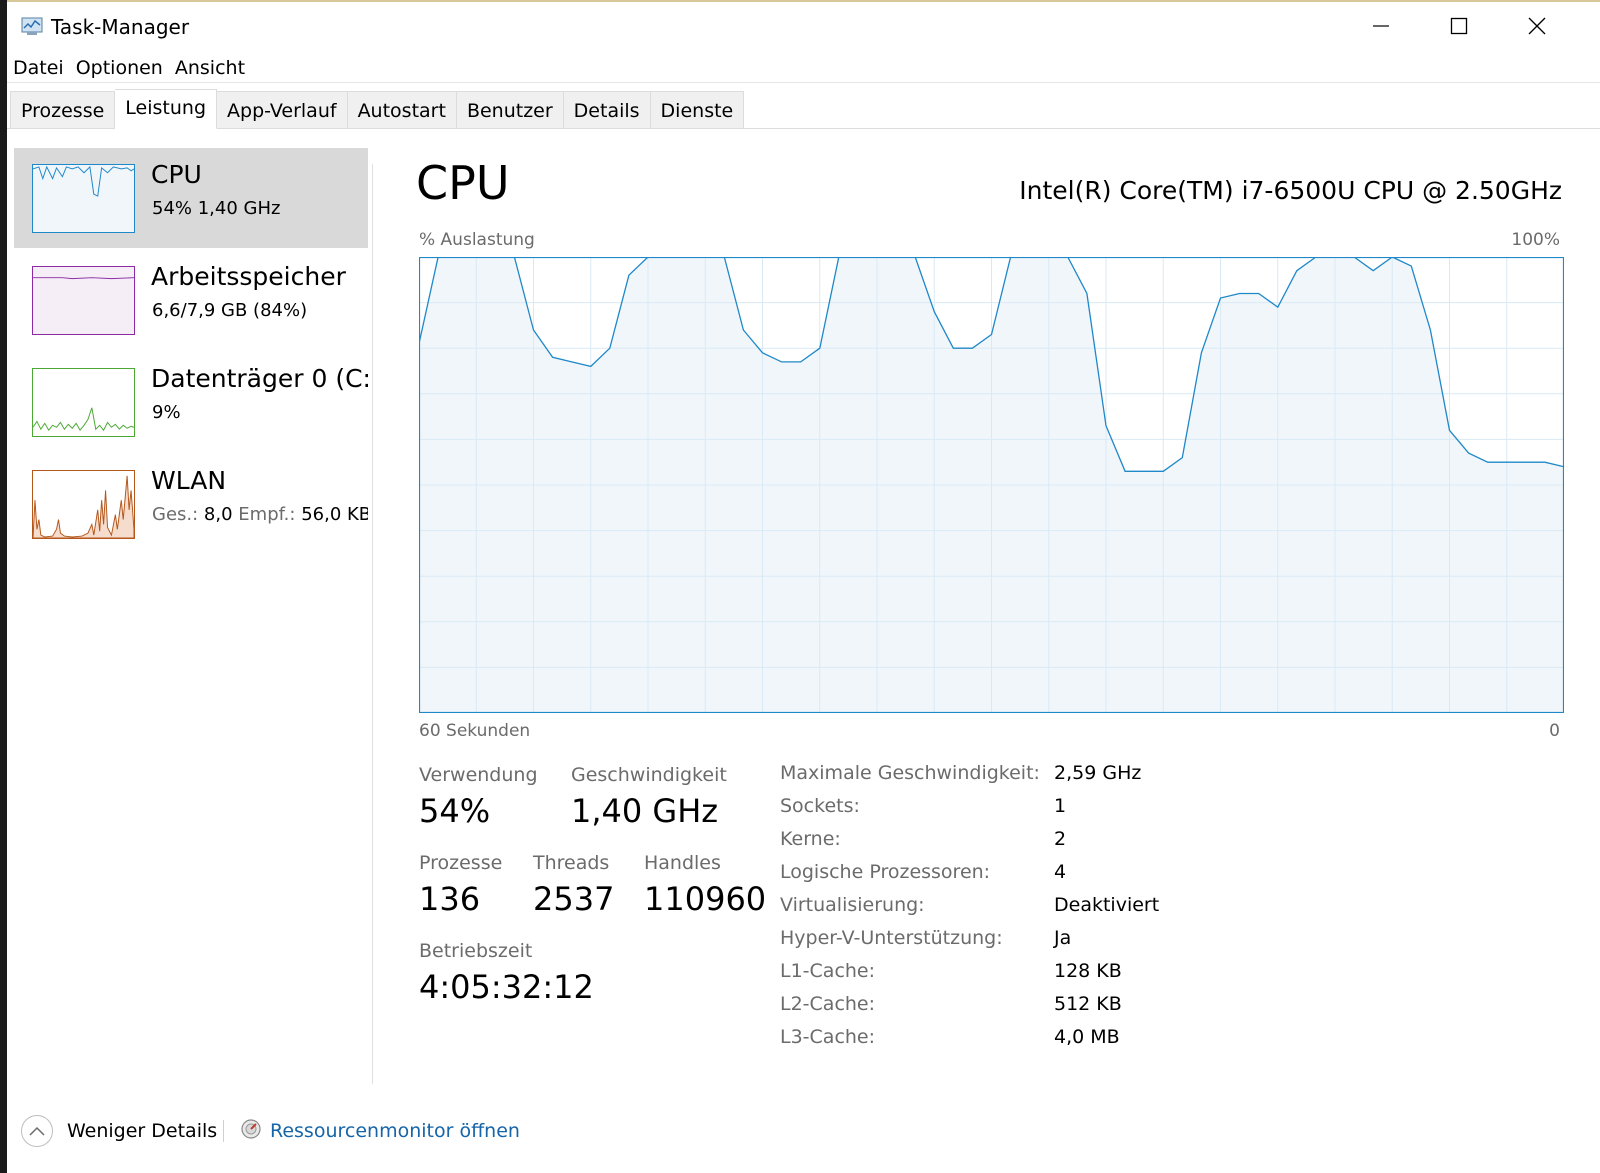 The height and width of the screenshot is (1173, 1600). I want to click on window-left-border, so click(3, 586).